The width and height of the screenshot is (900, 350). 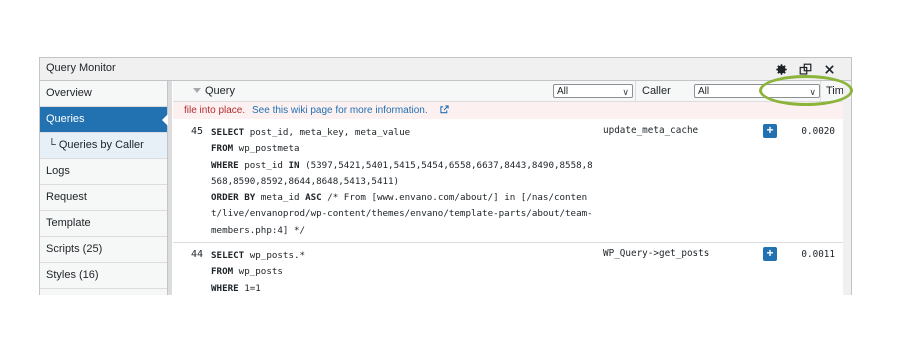 What do you see at coordinates (255, 149) in the screenshot?
I see `sql-line: FROM wp_postmeta` at bounding box center [255, 149].